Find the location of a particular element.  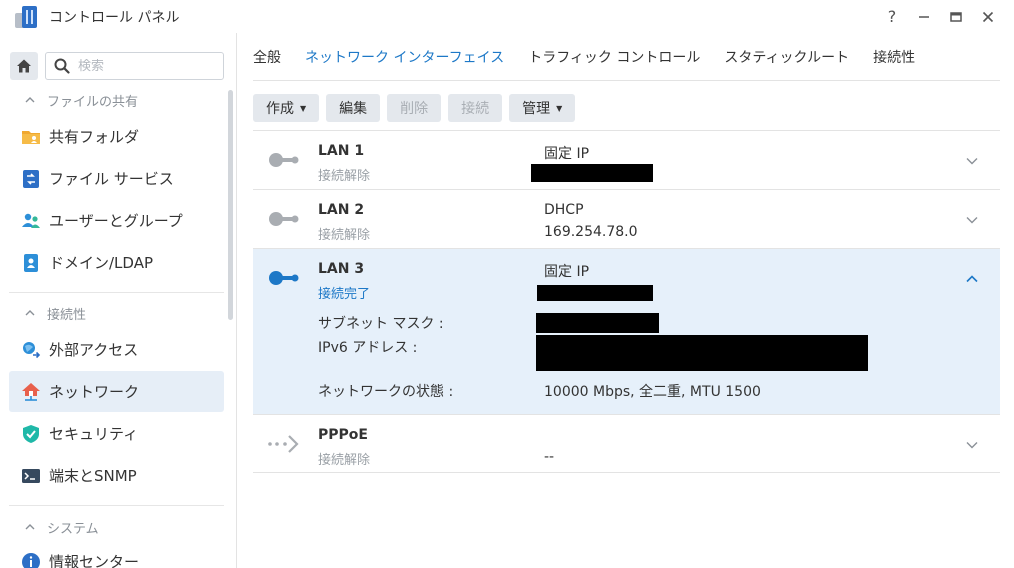

file-service-icon is located at coordinates (31, 179).